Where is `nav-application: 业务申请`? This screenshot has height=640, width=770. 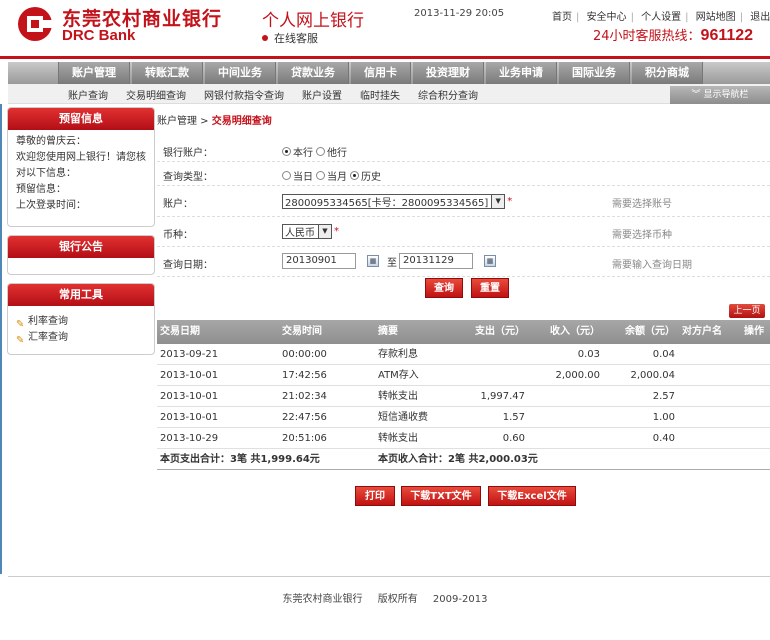 nav-application: 业务申请 is located at coordinates (521, 73).